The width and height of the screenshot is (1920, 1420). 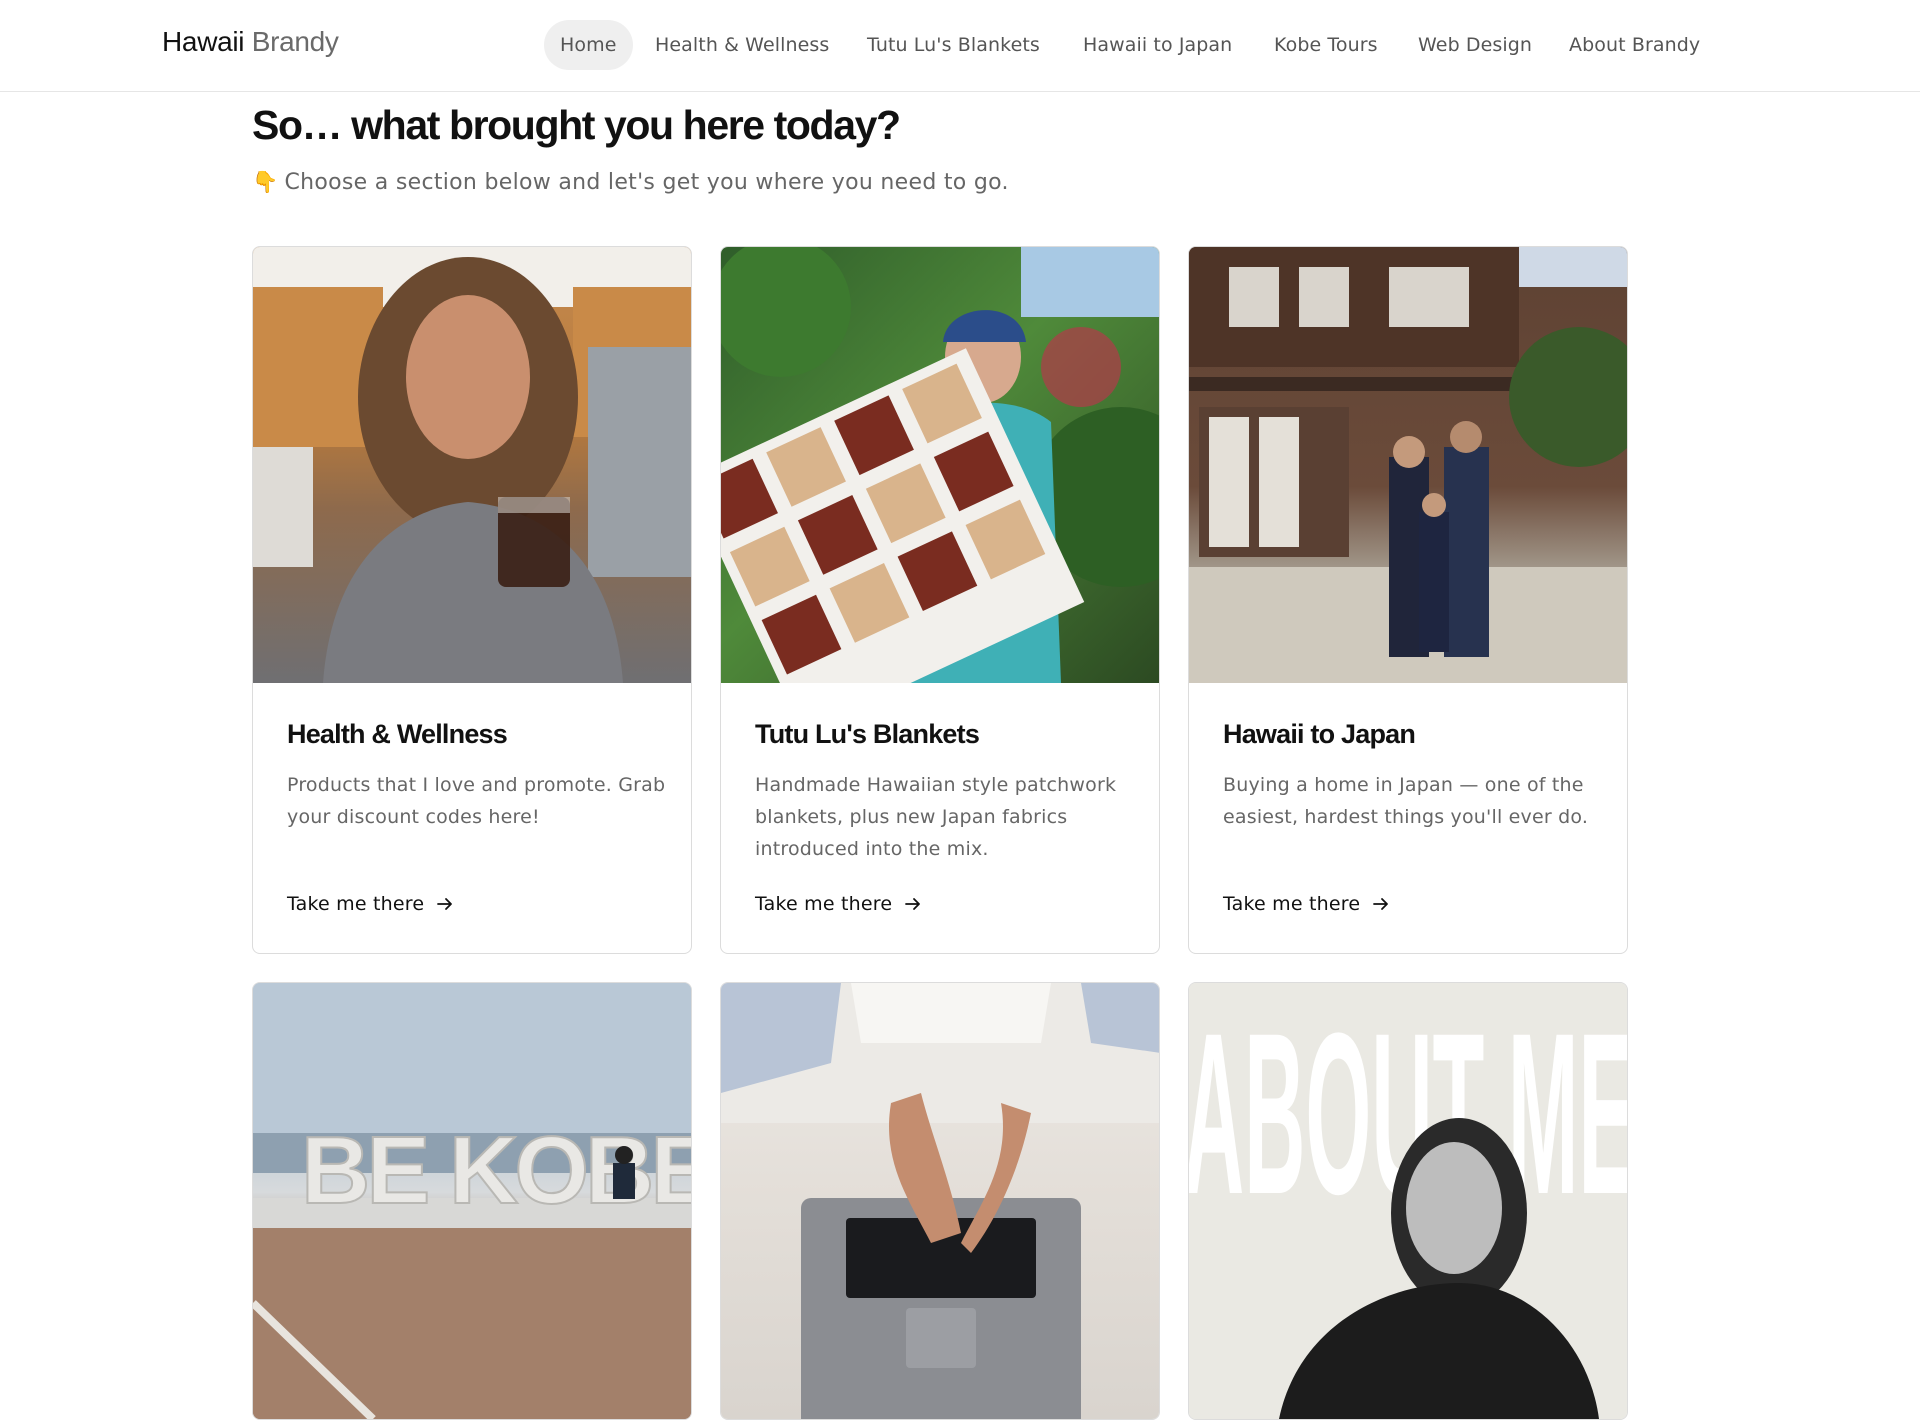 I want to click on nav-item-about-brandy: About Brandy, so click(x=1634, y=45).